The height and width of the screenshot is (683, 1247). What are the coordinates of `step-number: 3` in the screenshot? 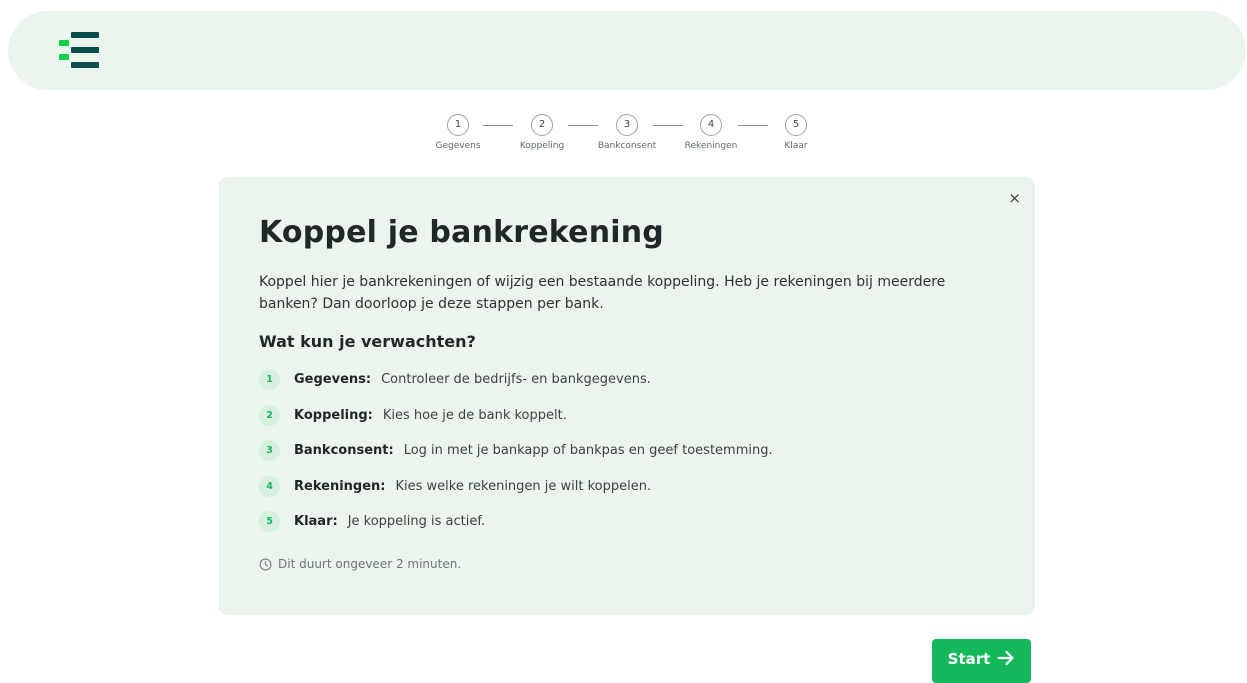 It's located at (627, 125).